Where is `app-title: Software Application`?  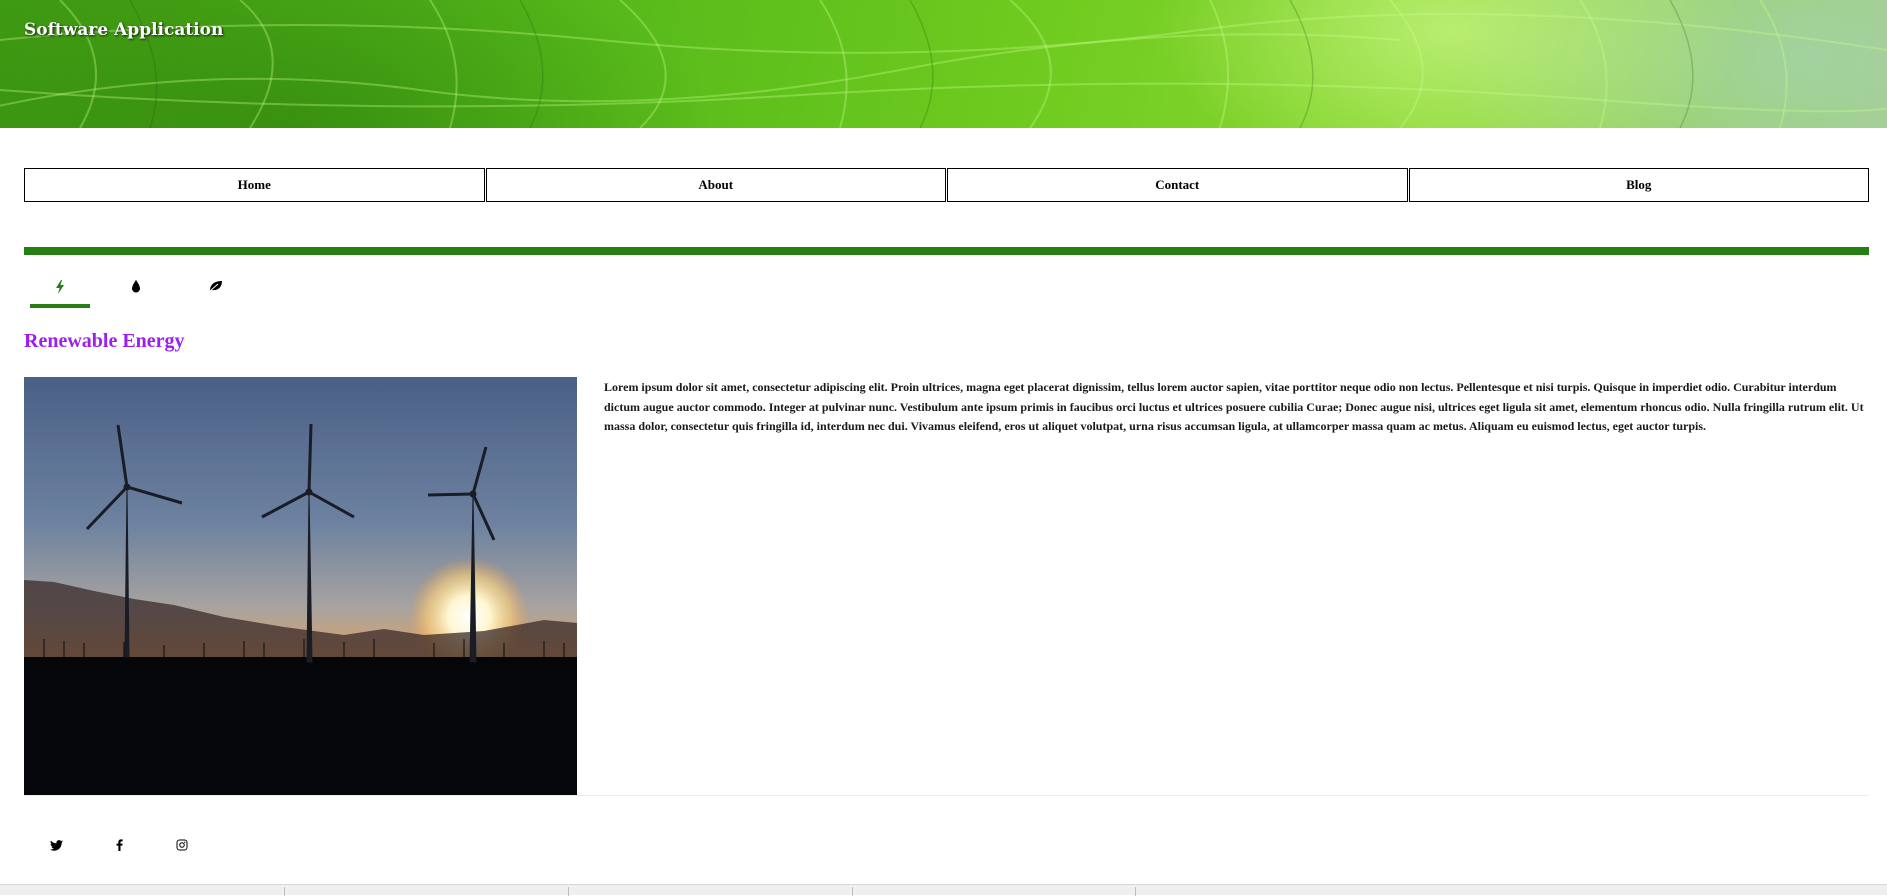 app-title: Software Application is located at coordinates (124, 30).